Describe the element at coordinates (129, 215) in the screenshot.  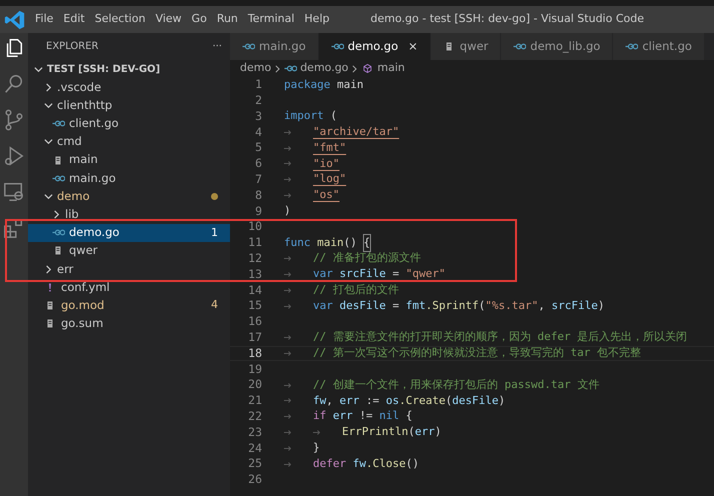
I see `tree-item: lib` at that location.